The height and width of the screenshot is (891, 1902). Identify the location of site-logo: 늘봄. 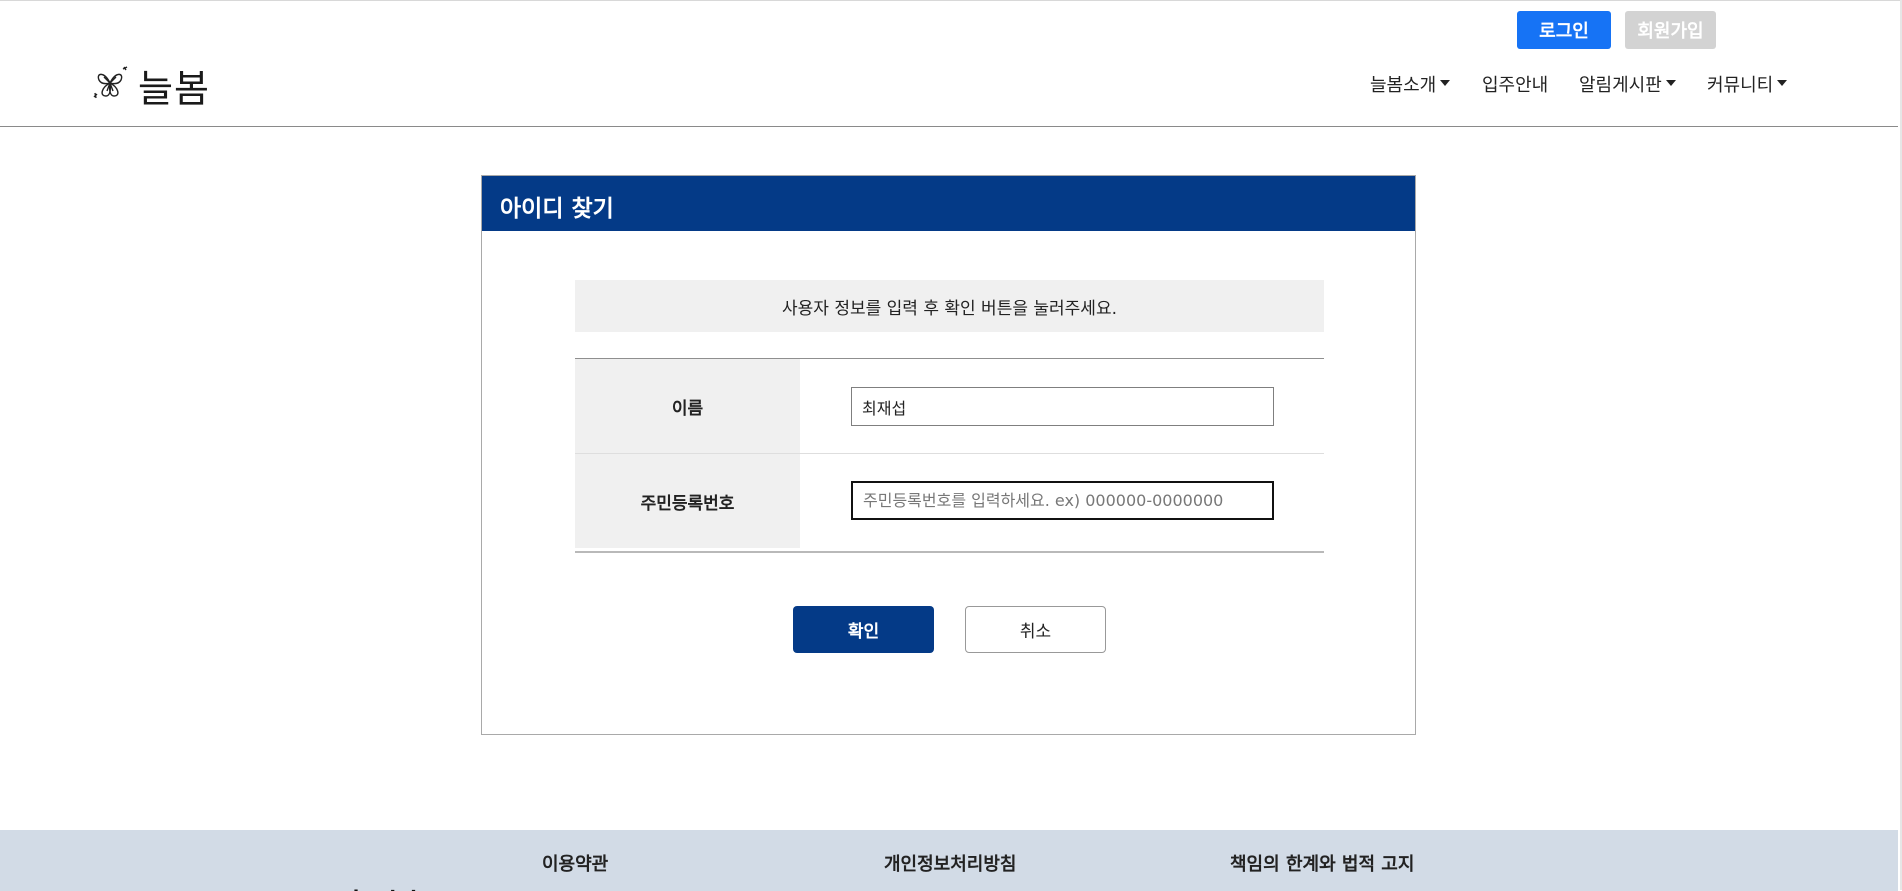
(150, 86).